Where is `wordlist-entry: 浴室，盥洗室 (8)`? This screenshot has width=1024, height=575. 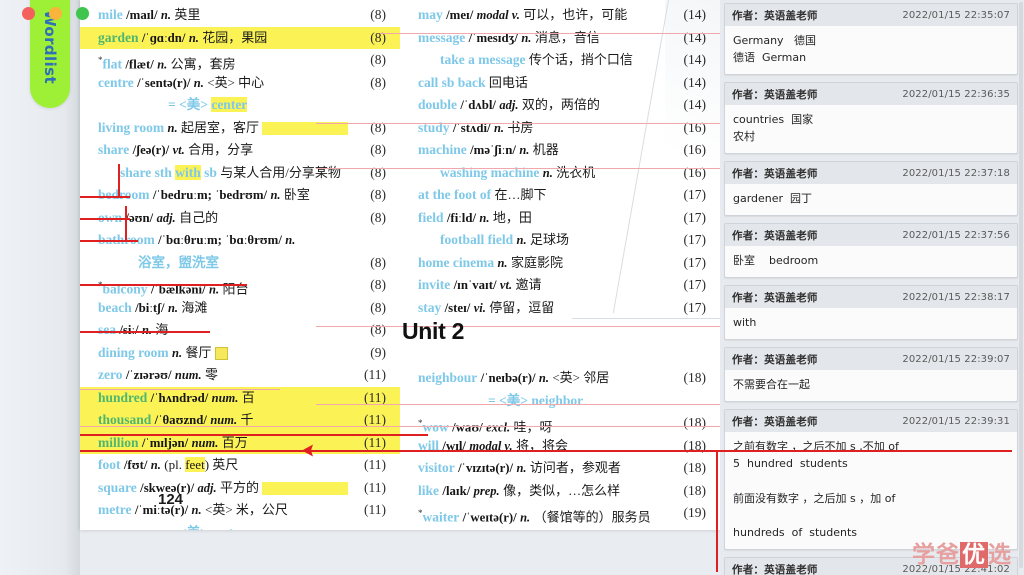
wordlist-entry: 浴室，盥洗室 (8) is located at coordinates (240, 263).